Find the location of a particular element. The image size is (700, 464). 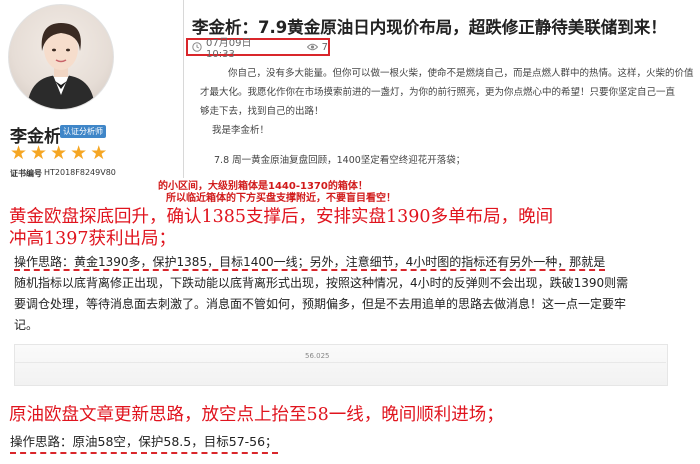

article-date: 07月09日 10:33 is located at coordinates (229, 49).